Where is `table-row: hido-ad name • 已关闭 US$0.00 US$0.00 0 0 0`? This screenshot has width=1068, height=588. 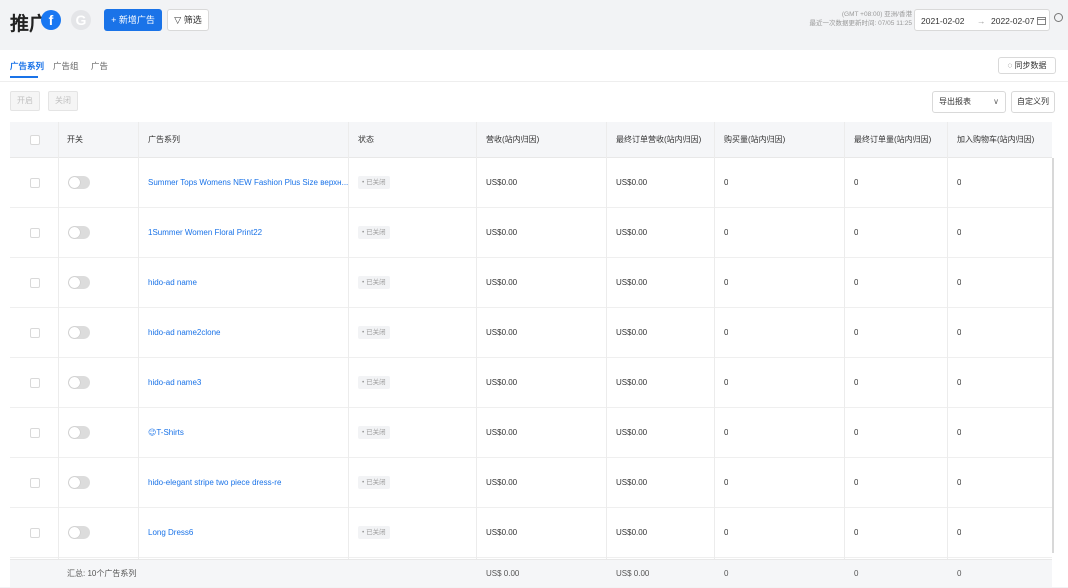
table-row: hido-ad name • 已关闭 US$0.00 US$0.00 0 0 0 is located at coordinates (531, 283).